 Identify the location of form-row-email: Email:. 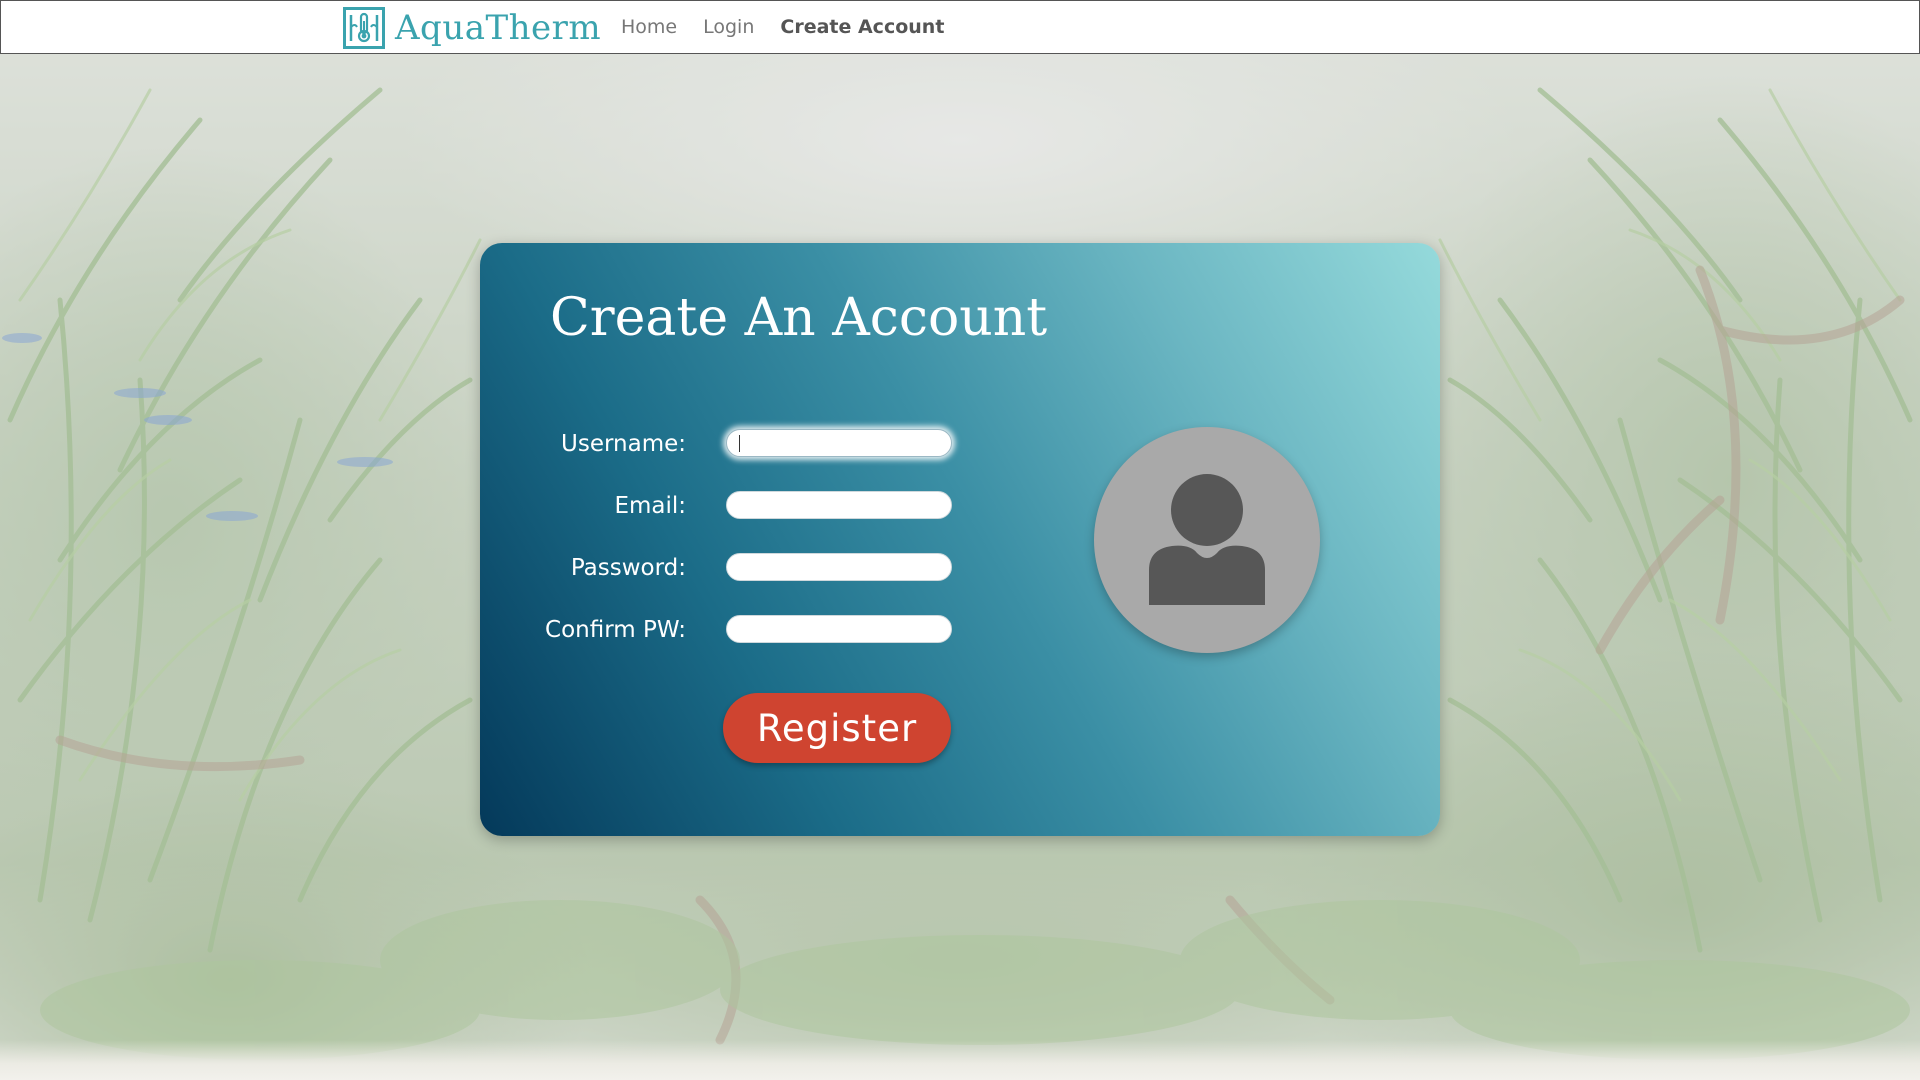
(720, 506).